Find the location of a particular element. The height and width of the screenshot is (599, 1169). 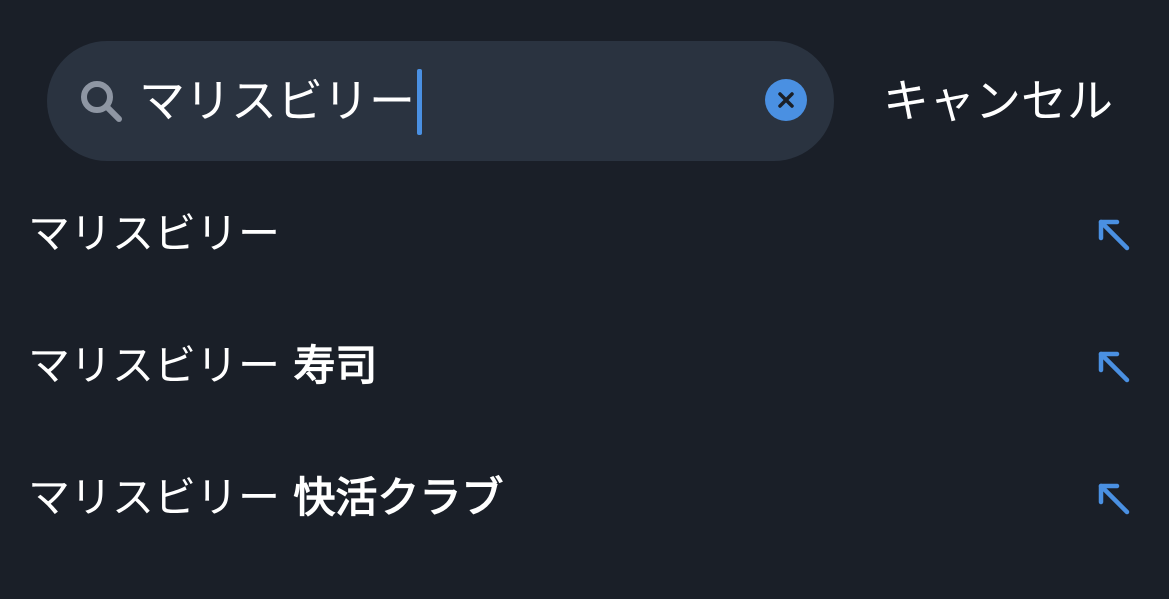

cancel-button: キャンセル is located at coordinates (998, 101).